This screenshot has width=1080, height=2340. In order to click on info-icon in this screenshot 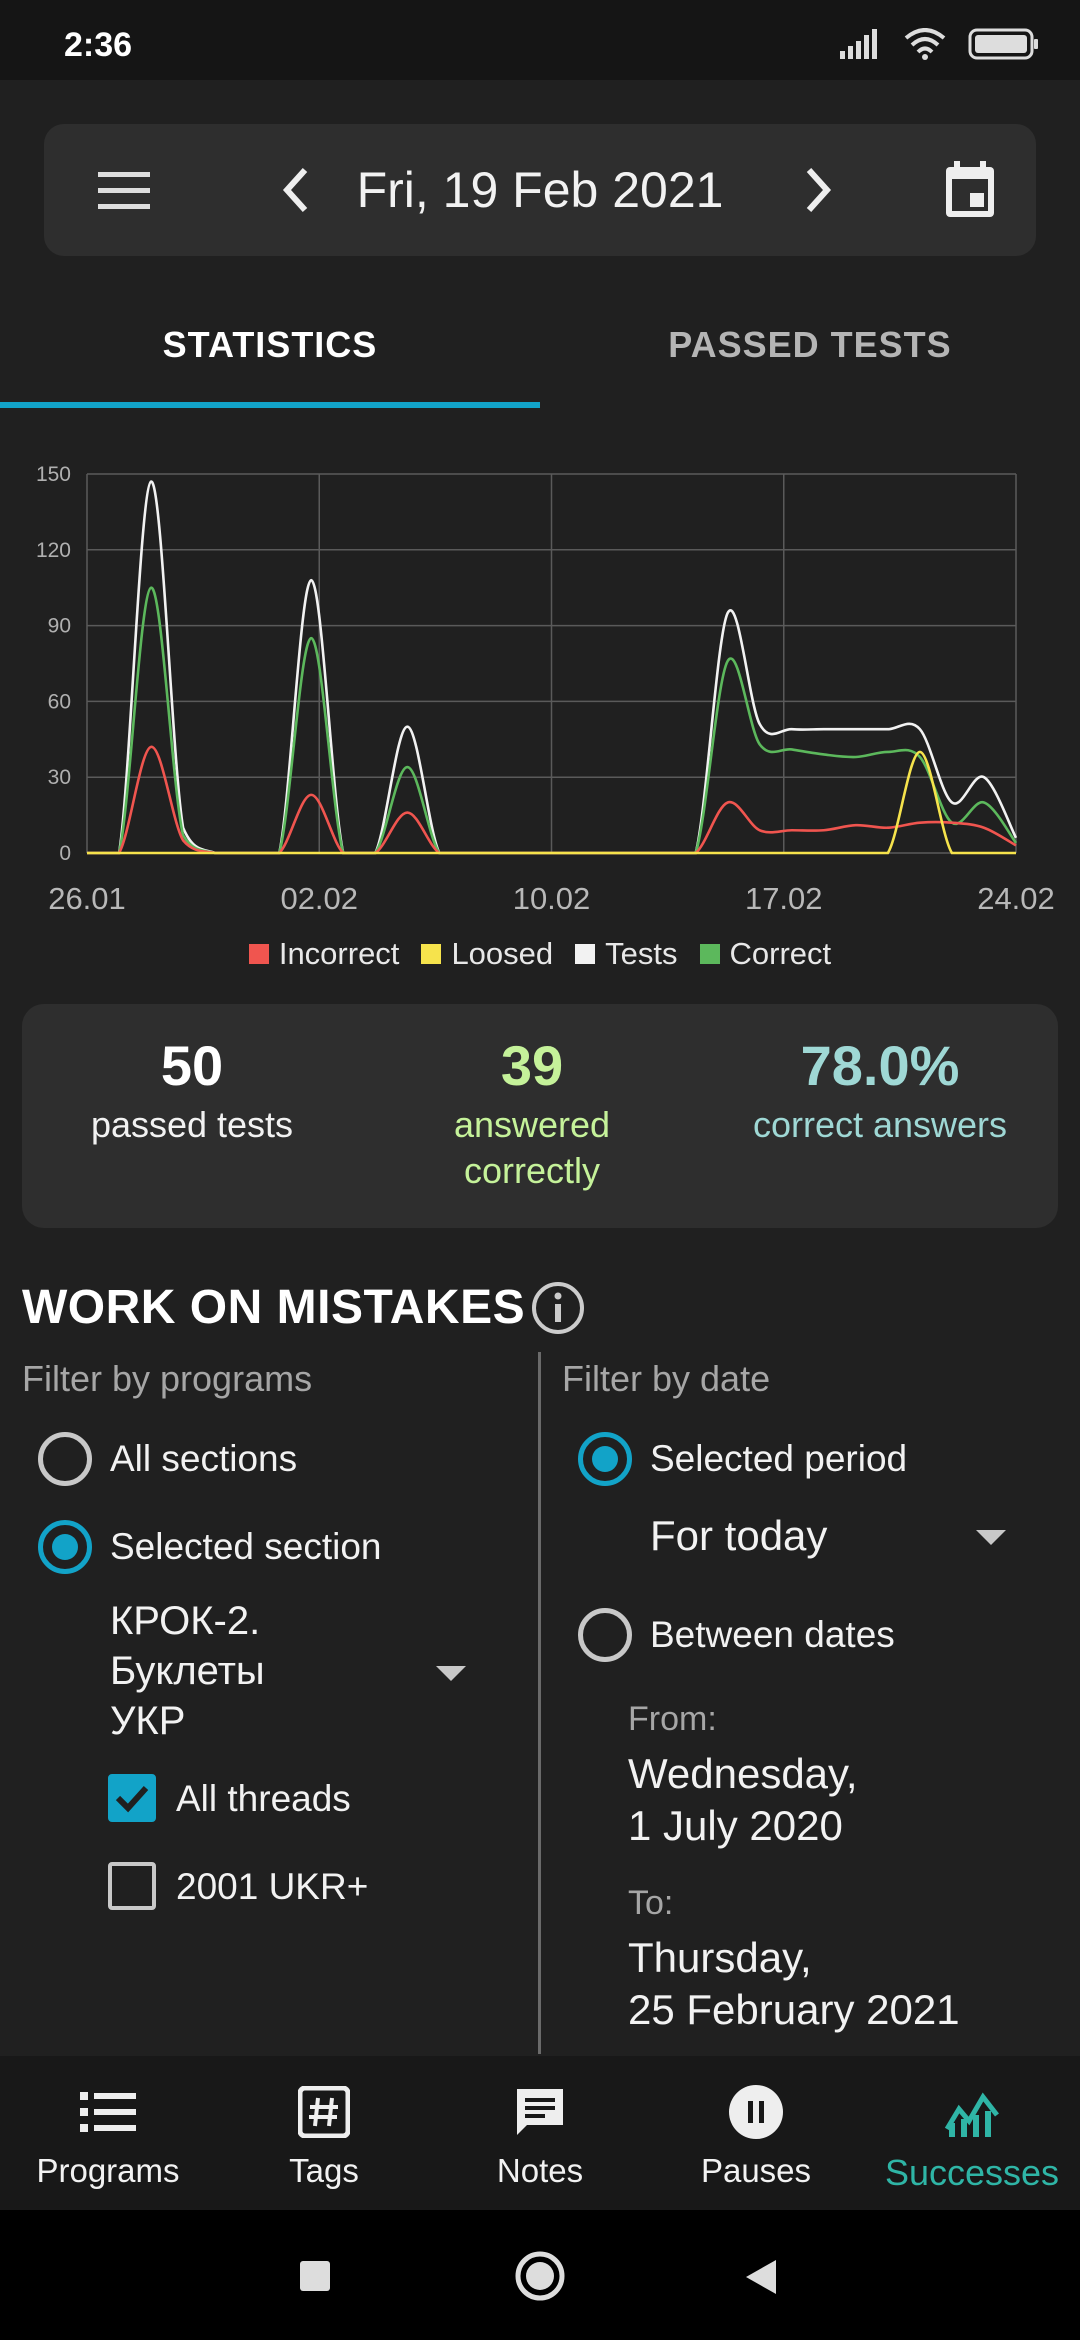, I will do `click(558, 1308)`.